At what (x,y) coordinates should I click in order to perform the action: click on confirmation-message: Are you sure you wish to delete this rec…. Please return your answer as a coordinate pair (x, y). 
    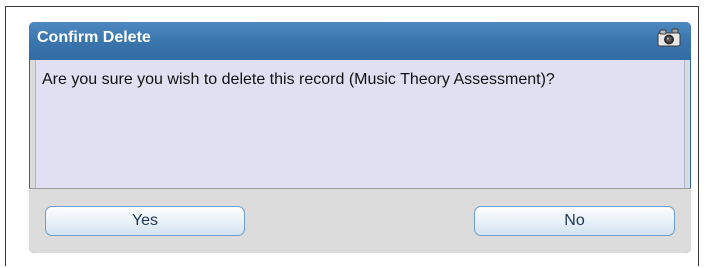
    Looking at the image, I should click on (298, 79).